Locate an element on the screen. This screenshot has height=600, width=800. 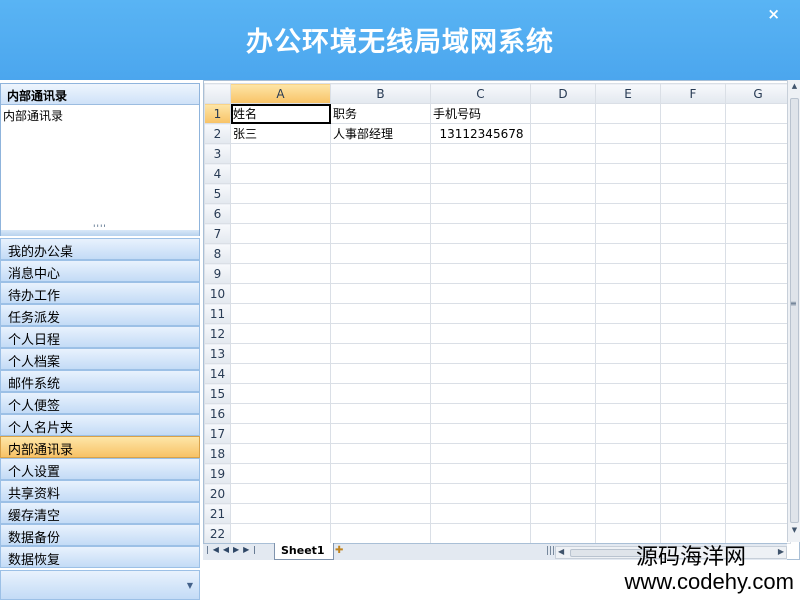
select-all-corner is located at coordinates (217, 93).